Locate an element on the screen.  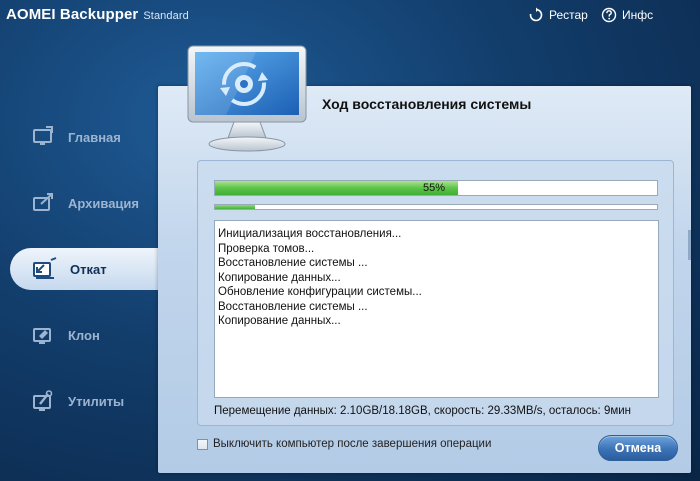
app-name: AOMEI Backupper is located at coordinates (72, 14).